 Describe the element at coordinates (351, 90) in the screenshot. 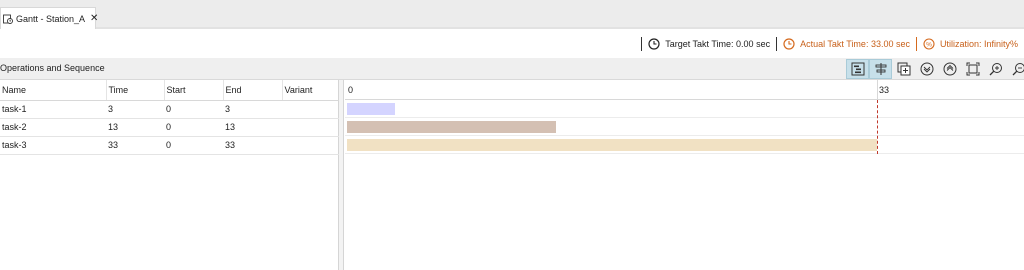

I see `tick-label-start: 0` at that location.